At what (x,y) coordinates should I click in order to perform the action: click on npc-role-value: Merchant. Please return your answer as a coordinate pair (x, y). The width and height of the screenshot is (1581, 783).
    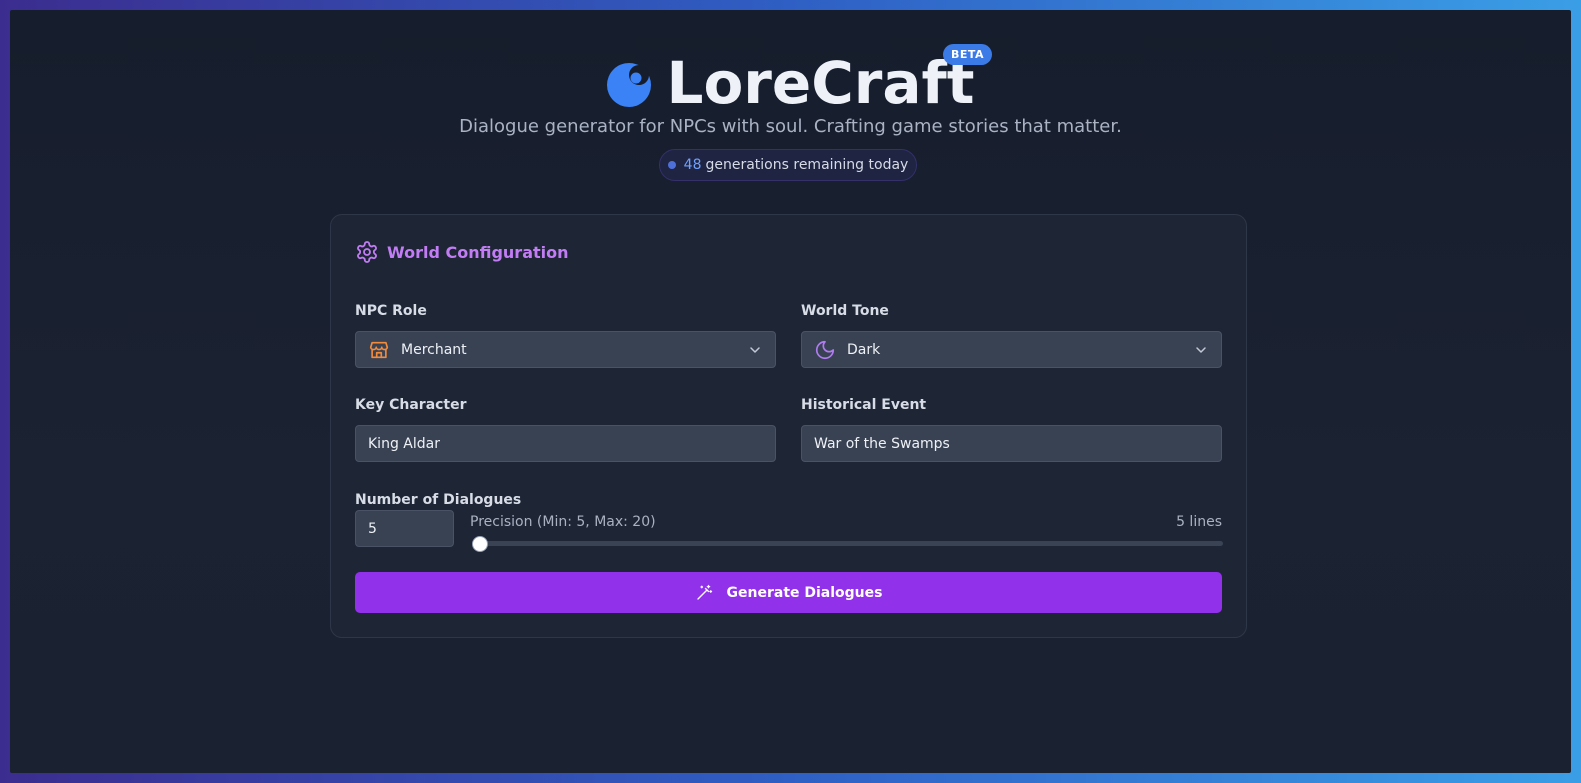
    Looking at the image, I should click on (434, 349).